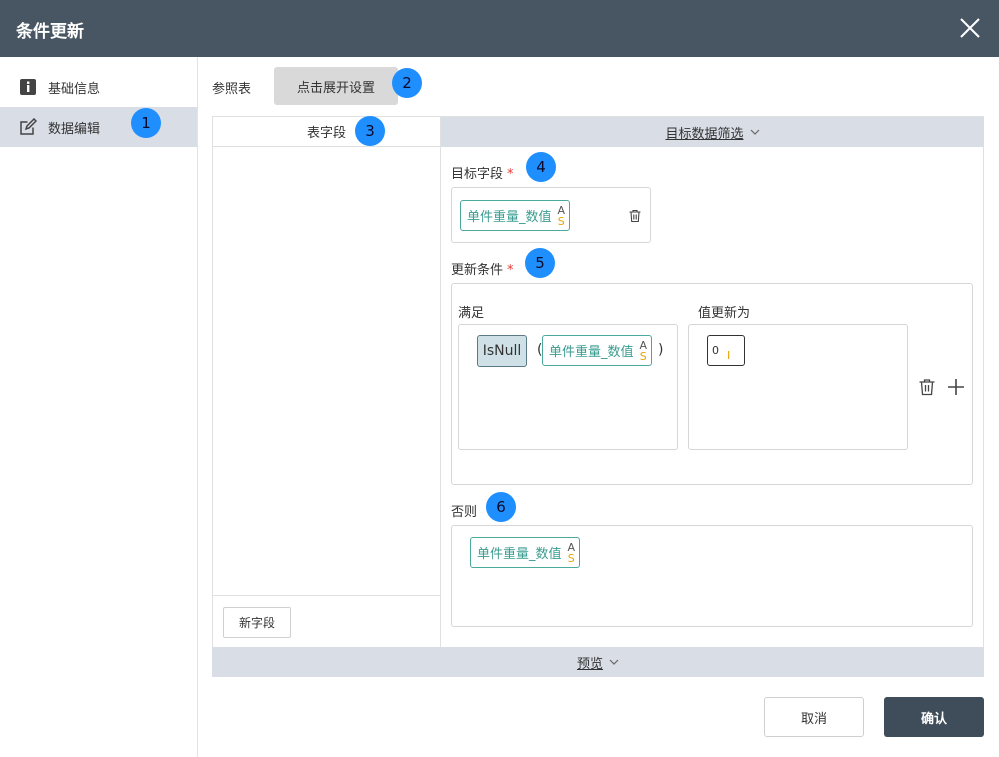 This screenshot has width=999, height=757. What do you see at coordinates (724, 313) in the screenshot?
I see `value-update-label: 值更新为` at bounding box center [724, 313].